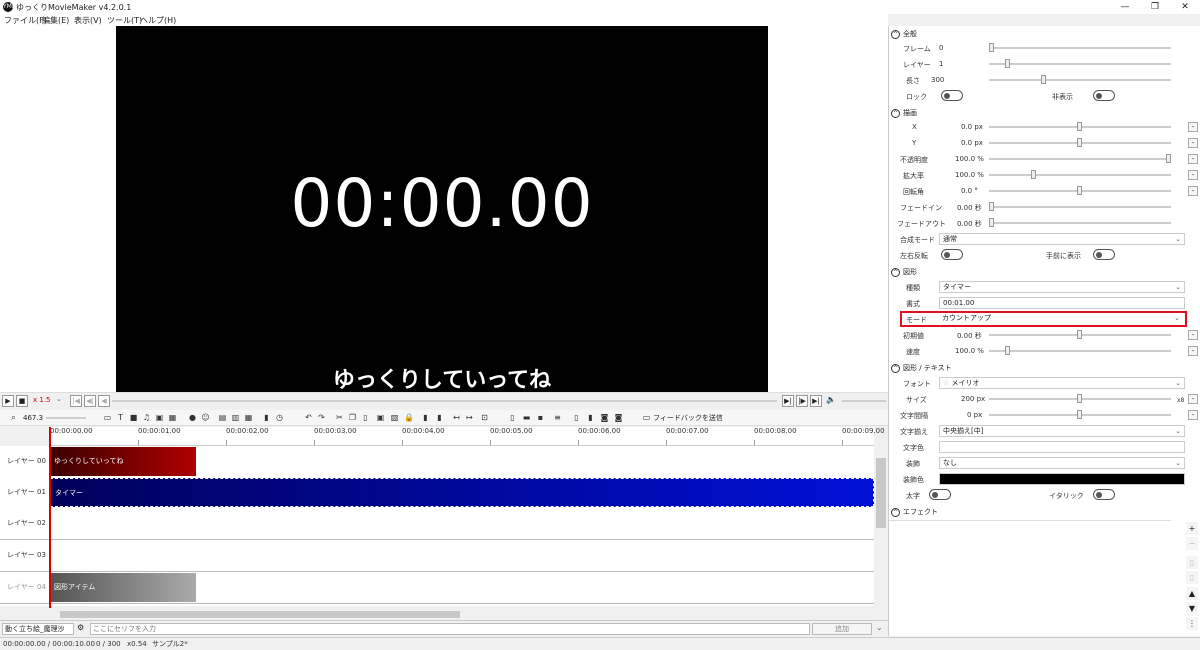 Image resolution: width=1200 pixels, height=650 pixels. What do you see at coordinates (1185, 7) in the screenshot?
I see `close-button: ✕` at bounding box center [1185, 7].